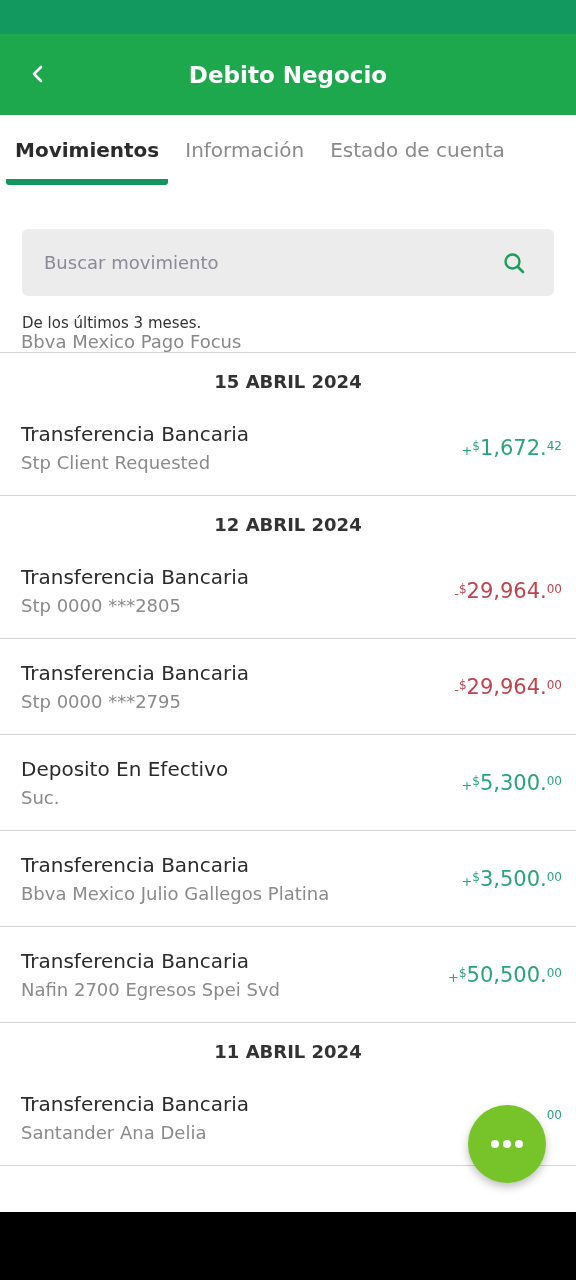 This screenshot has width=576, height=1280. Describe the element at coordinates (41, 797) in the screenshot. I see `transaction-detail: Suc.` at that location.